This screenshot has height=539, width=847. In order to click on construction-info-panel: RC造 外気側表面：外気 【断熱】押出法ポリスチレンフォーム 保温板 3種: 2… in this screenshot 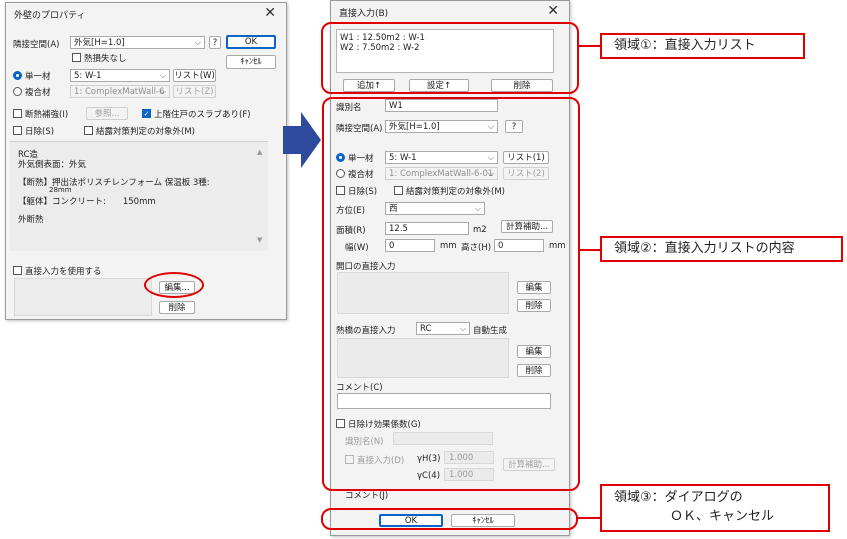, I will do `click(139, 196)`.